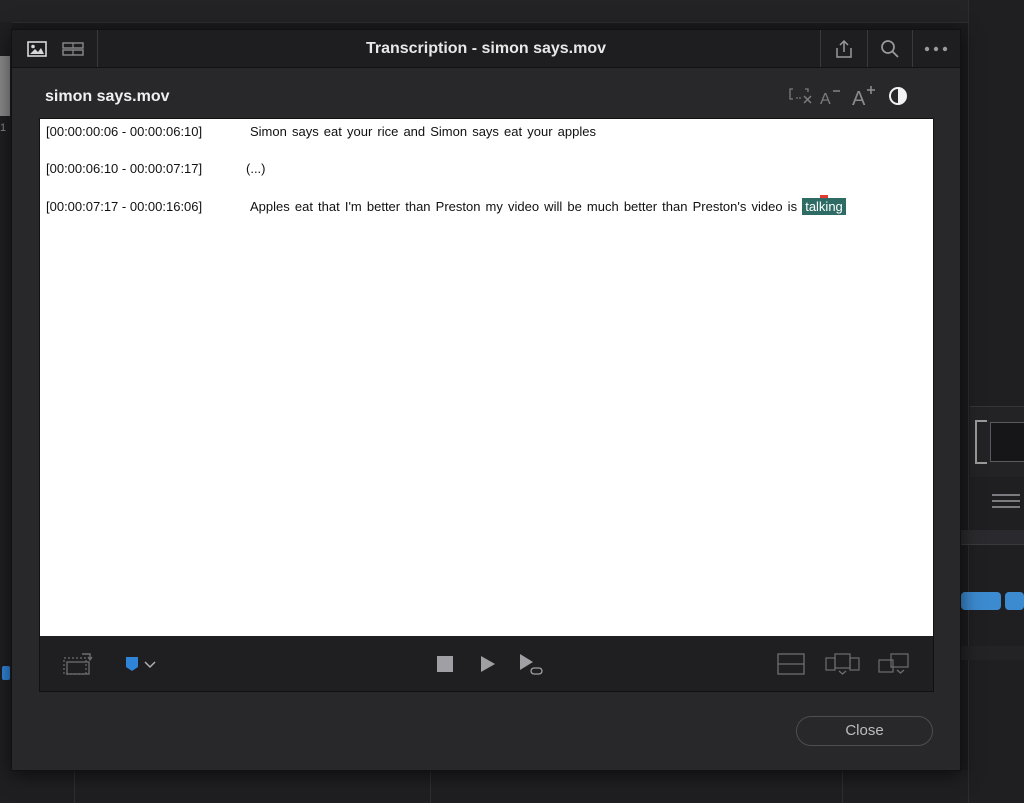 Image resolution: width=1024 pixels, height=803 pixels. Describe the element at coordinates (531, 663) in the screenshot. I see `play-loop-icon` at that location.